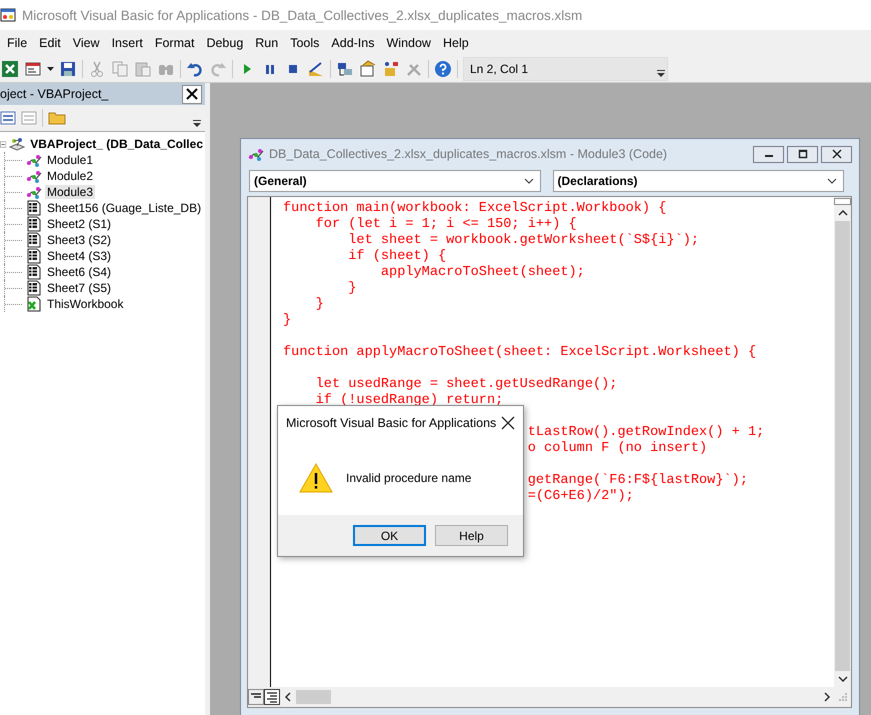 This screenshot has width=871, height=715. What do you see at coordinates (51, 43) in the screenshot?
I see `menu-item: Edit` at bounding box center [51, 43].